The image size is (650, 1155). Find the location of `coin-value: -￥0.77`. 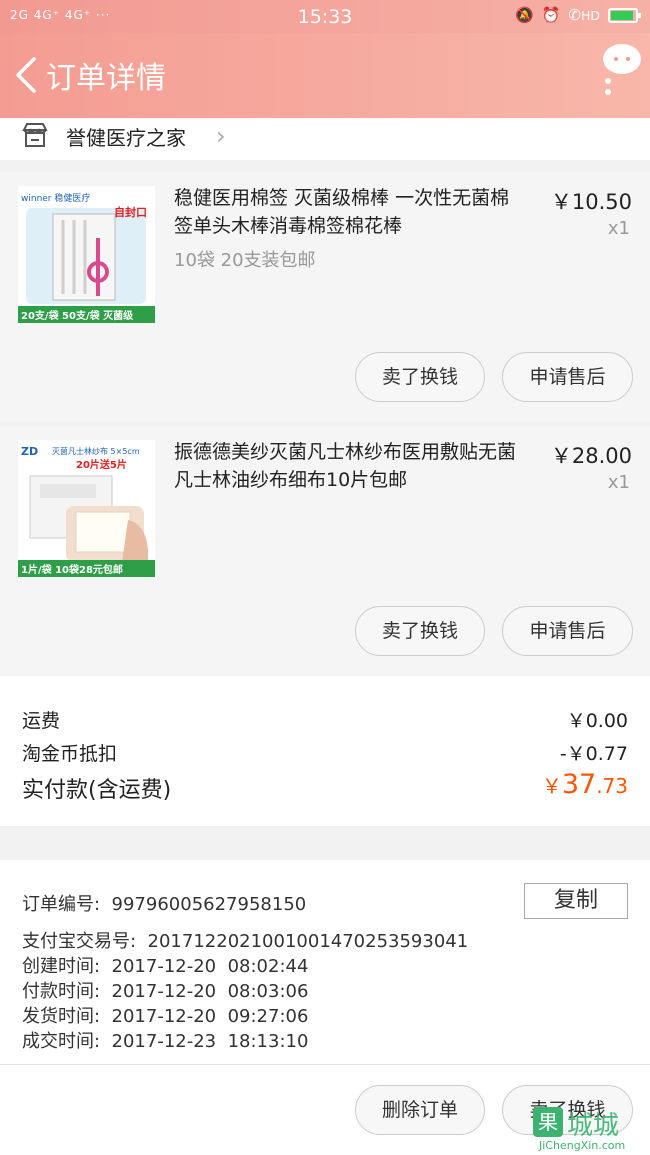

coin-value: -￥0.77 is located at coordinates (593, 754).